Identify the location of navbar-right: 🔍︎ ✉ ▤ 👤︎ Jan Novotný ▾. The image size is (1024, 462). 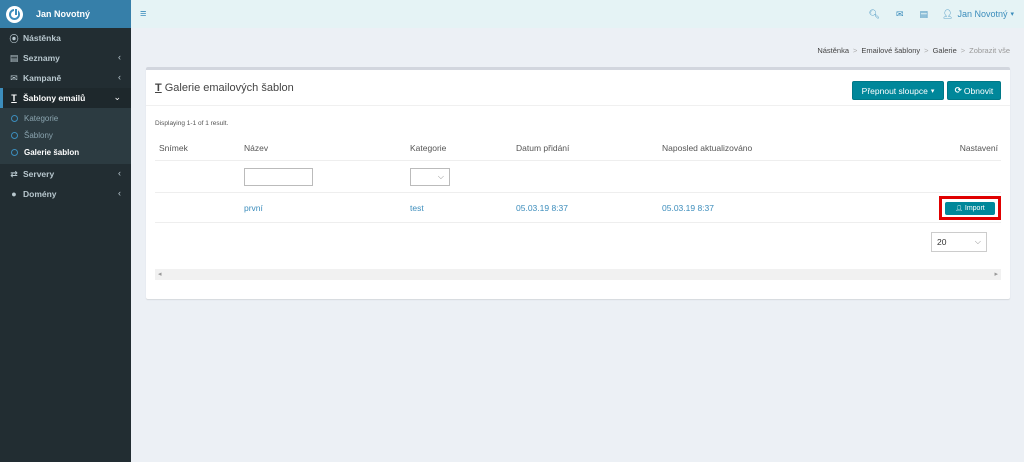
(933, 14).